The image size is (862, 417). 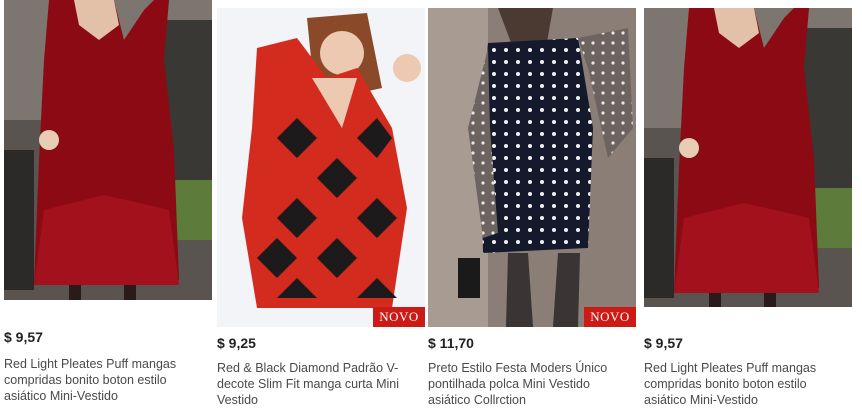 I want to click on product-price: $ 11,70, so click(x=451, y=343).